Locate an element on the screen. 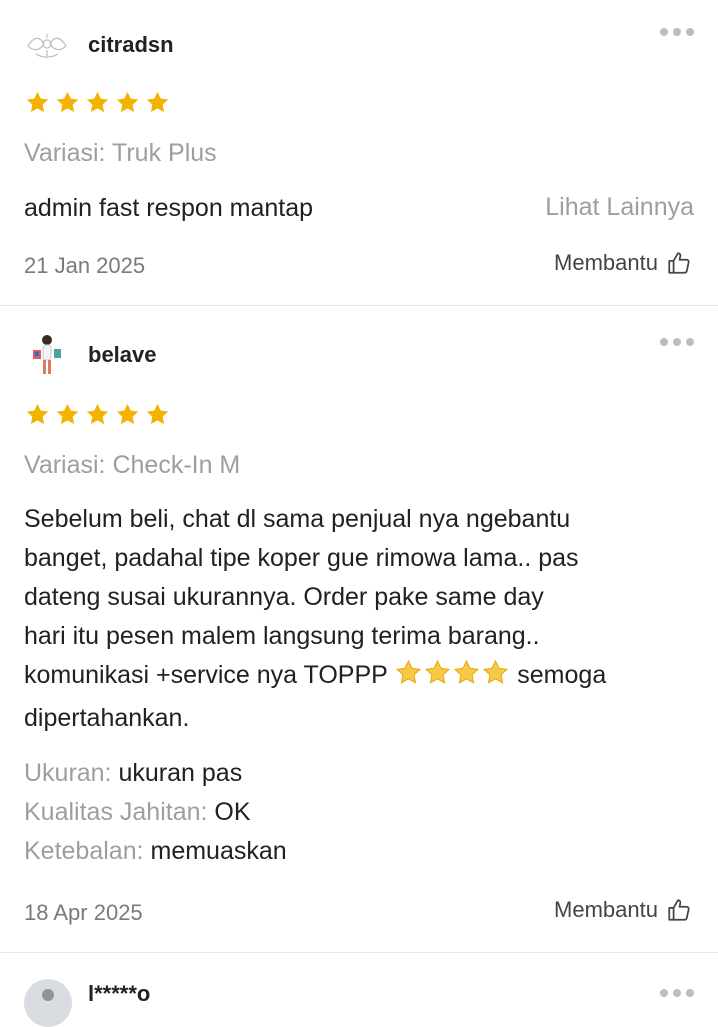 Image resolution: width=718 pixels, height=1027 pixels. variant-label: Variasi: Check-In M is located at coordinates (132, 465).